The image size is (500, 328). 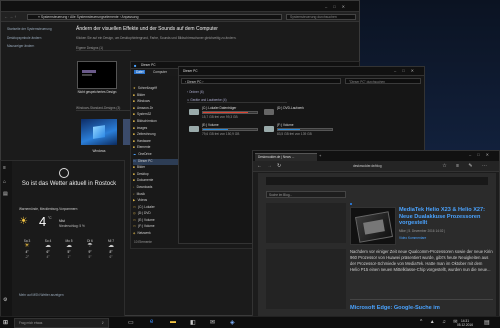 I want to click on nav-item: ↓ Downloads, so click(x=156, y=188).